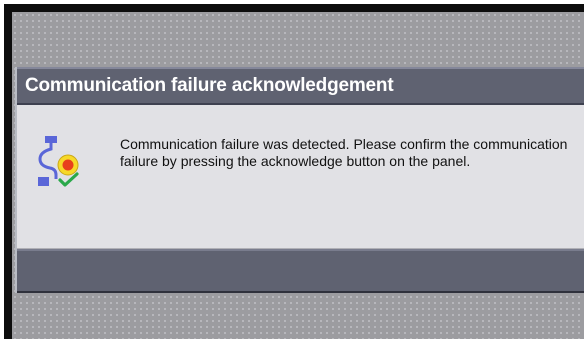 This screenshot has height=339, width=584. I want to click on dialog-header: Communication failure acknowledgement, so click(300, 86).